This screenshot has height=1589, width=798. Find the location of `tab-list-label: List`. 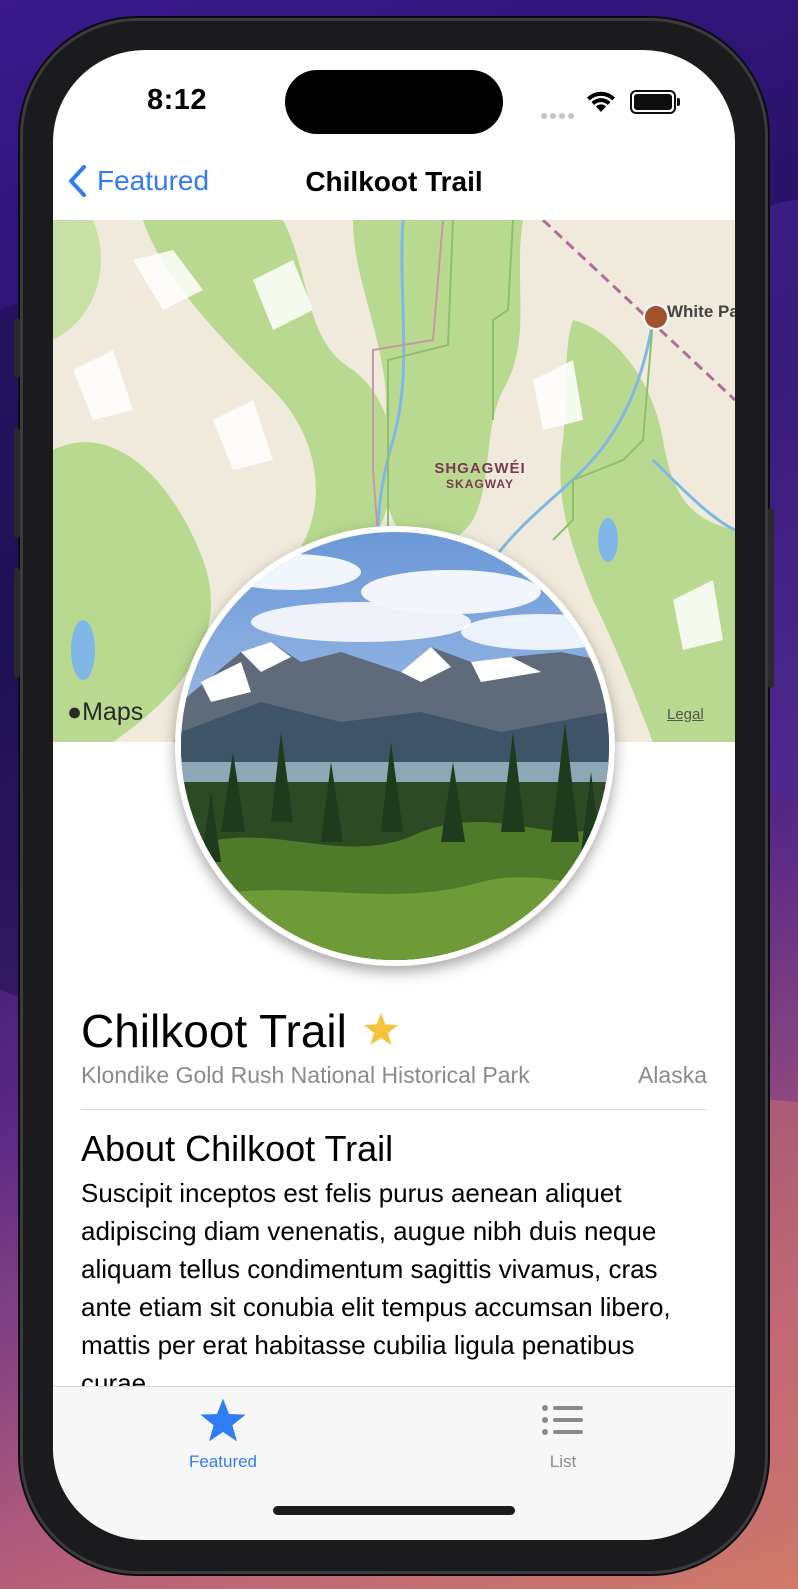

tab-list-label: List is located at coordinates (563, 1461).